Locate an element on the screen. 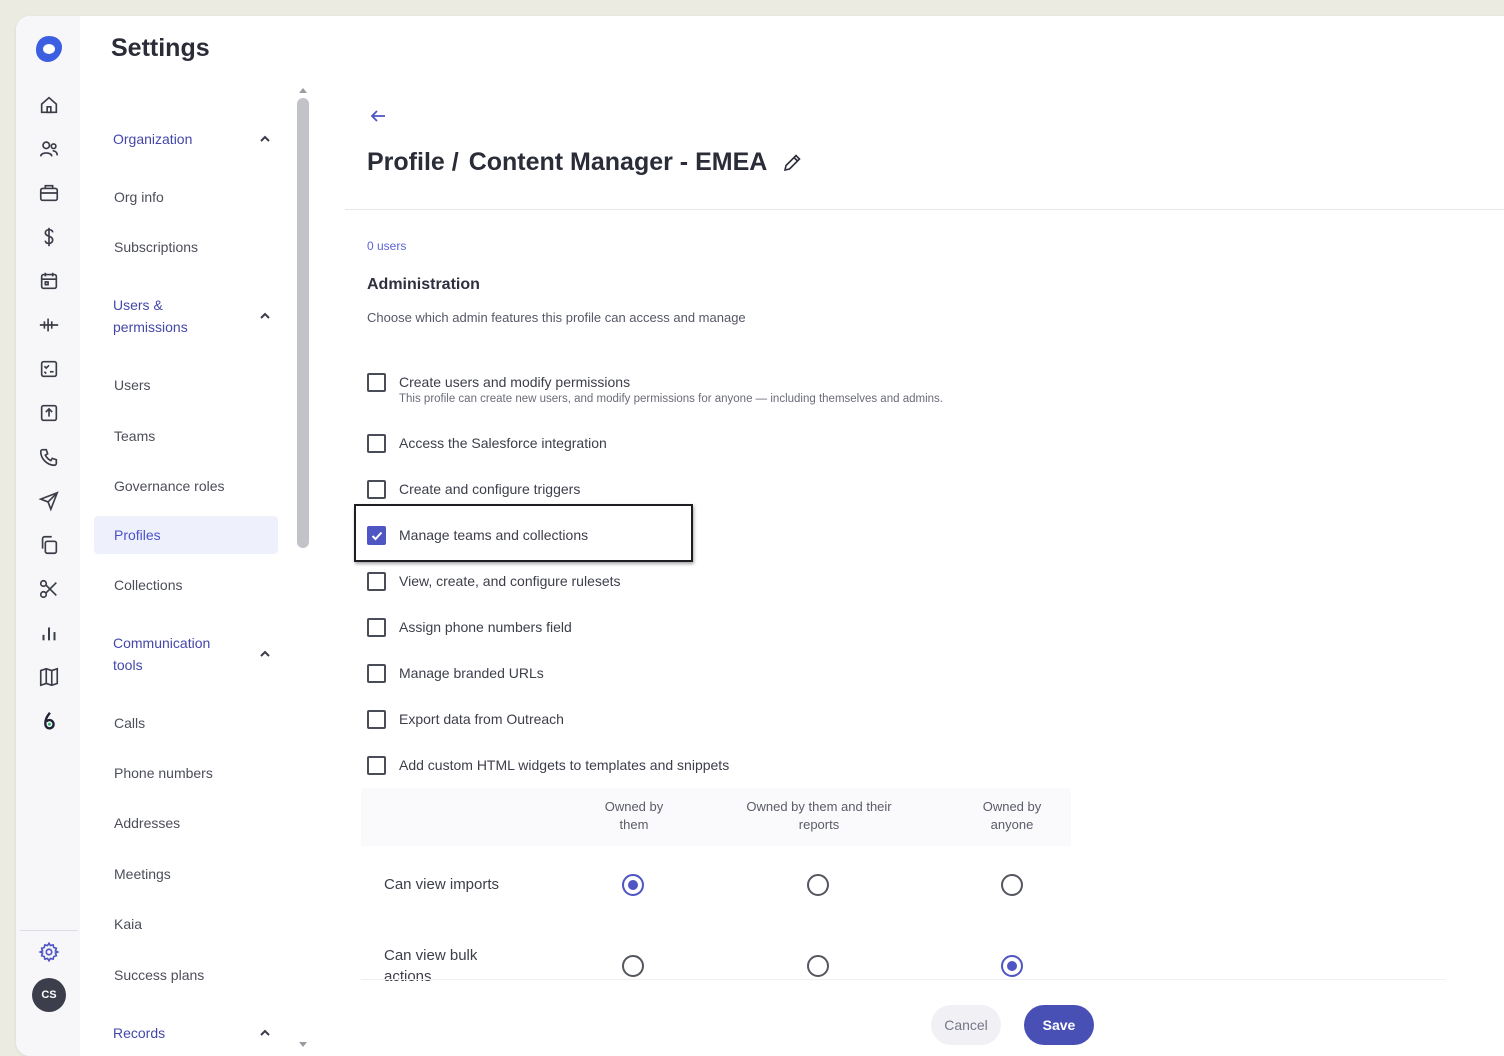 The image size is (1504, 1056). activity-icon is located at coordinates (49, 325).